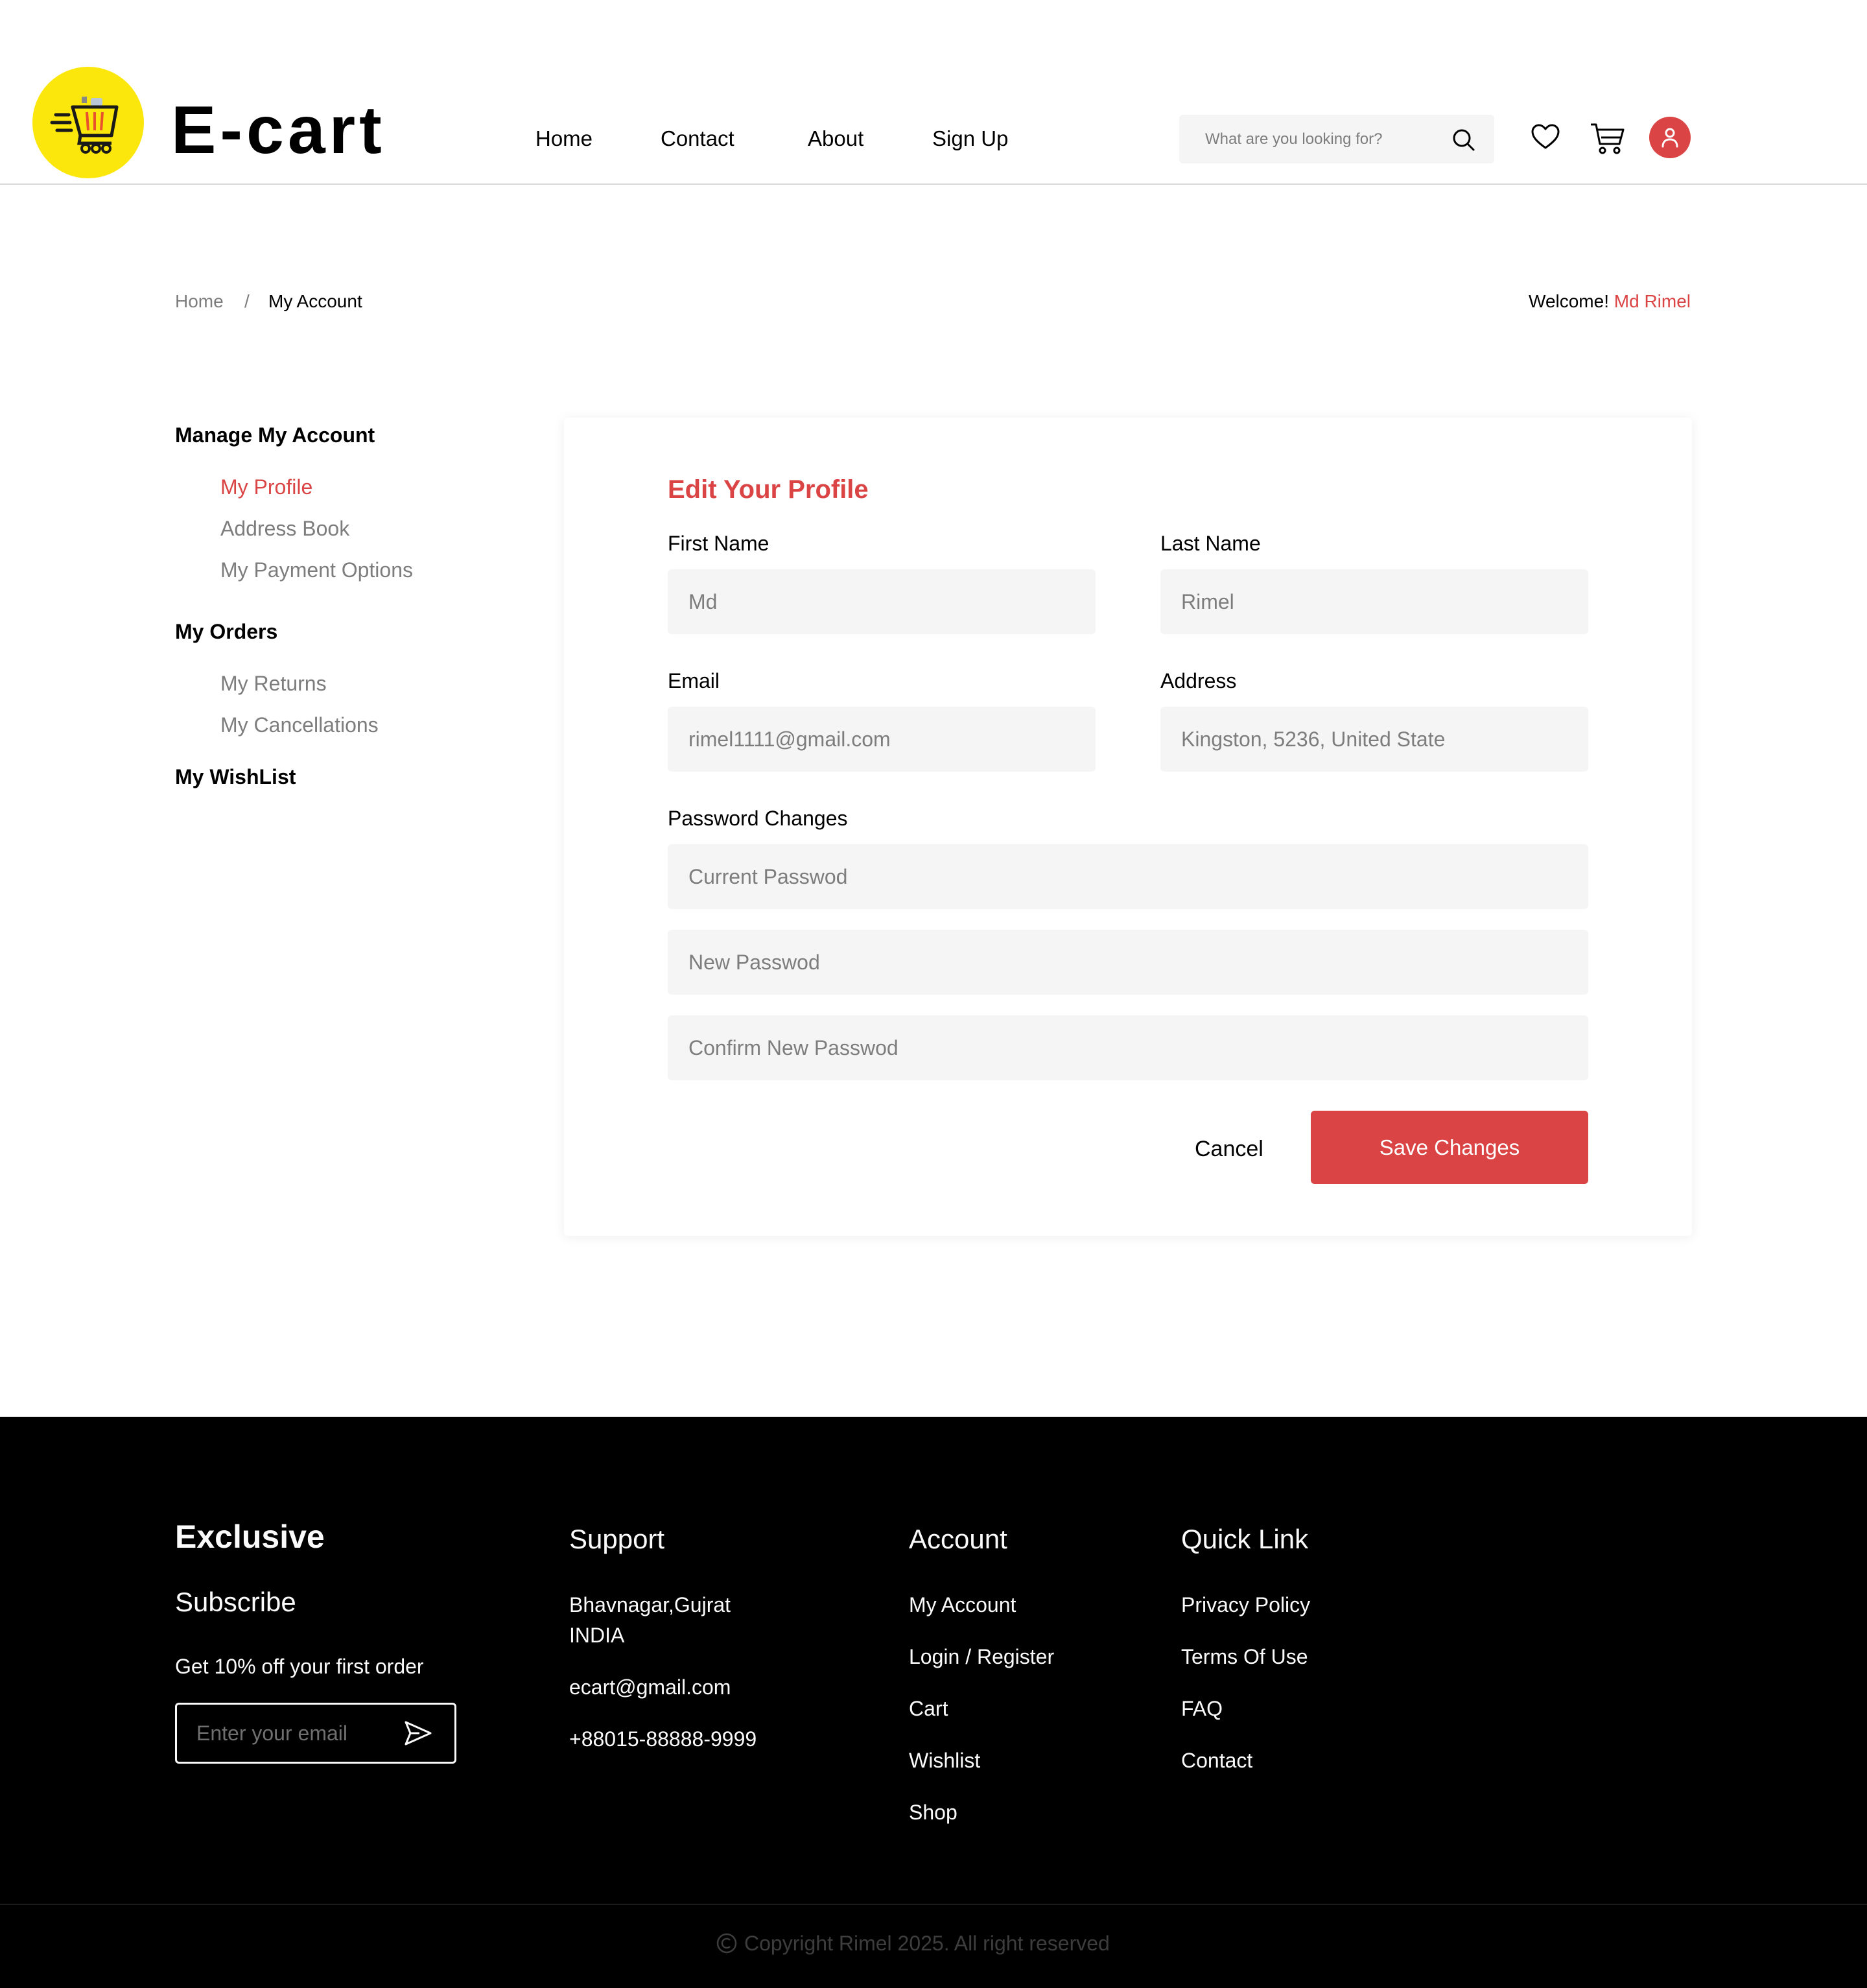  What do you see at coordinates (1128, 876) in the screenshot?
I see `current-password-field` at bounding box center [1128, 876].